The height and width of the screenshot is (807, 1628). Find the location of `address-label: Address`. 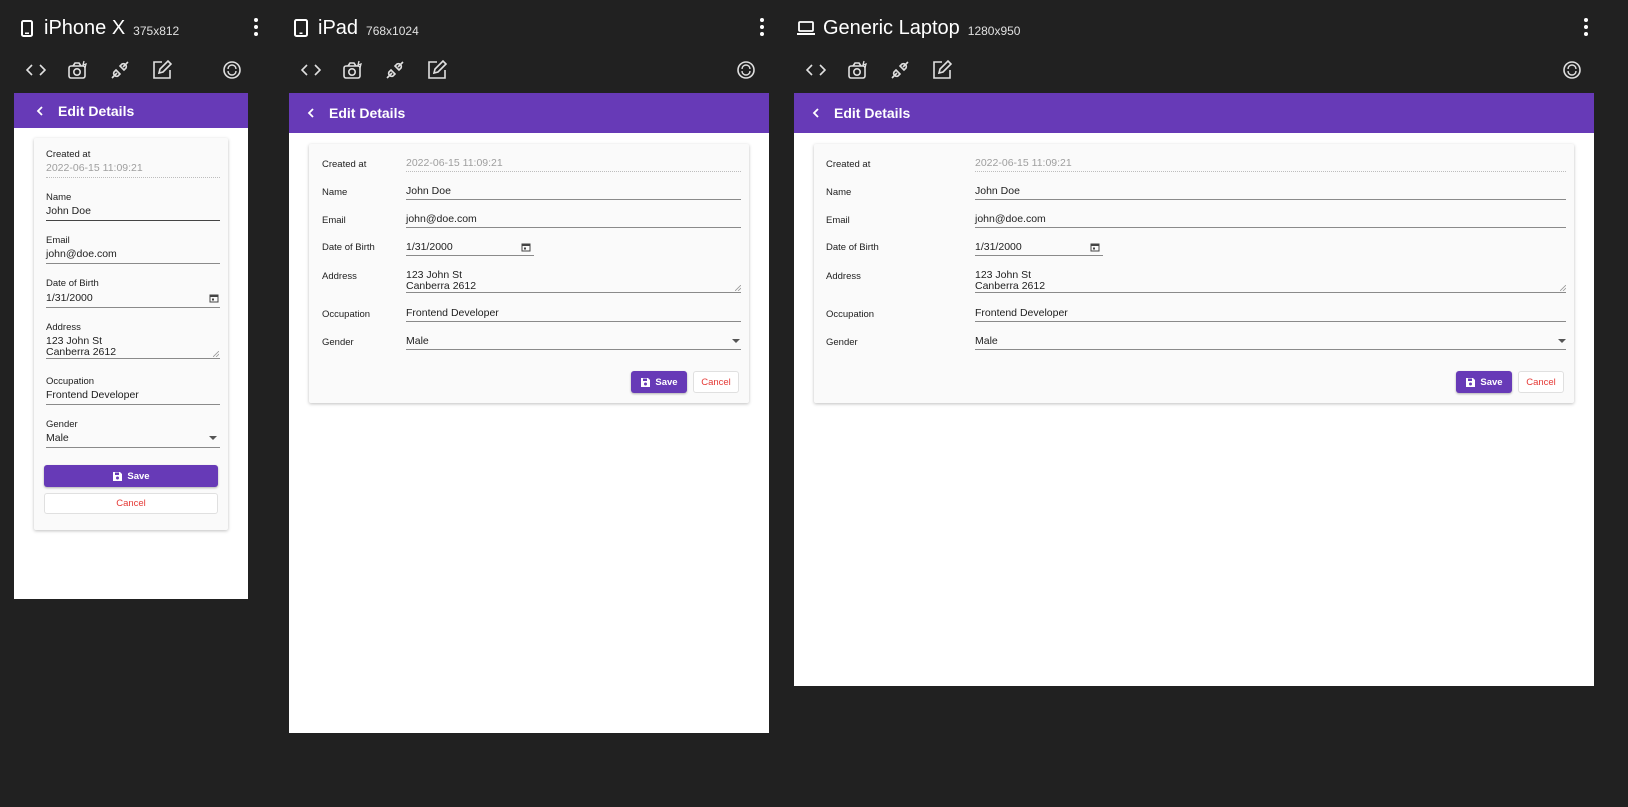

address-label: Address is located at coordinates (843, 276).